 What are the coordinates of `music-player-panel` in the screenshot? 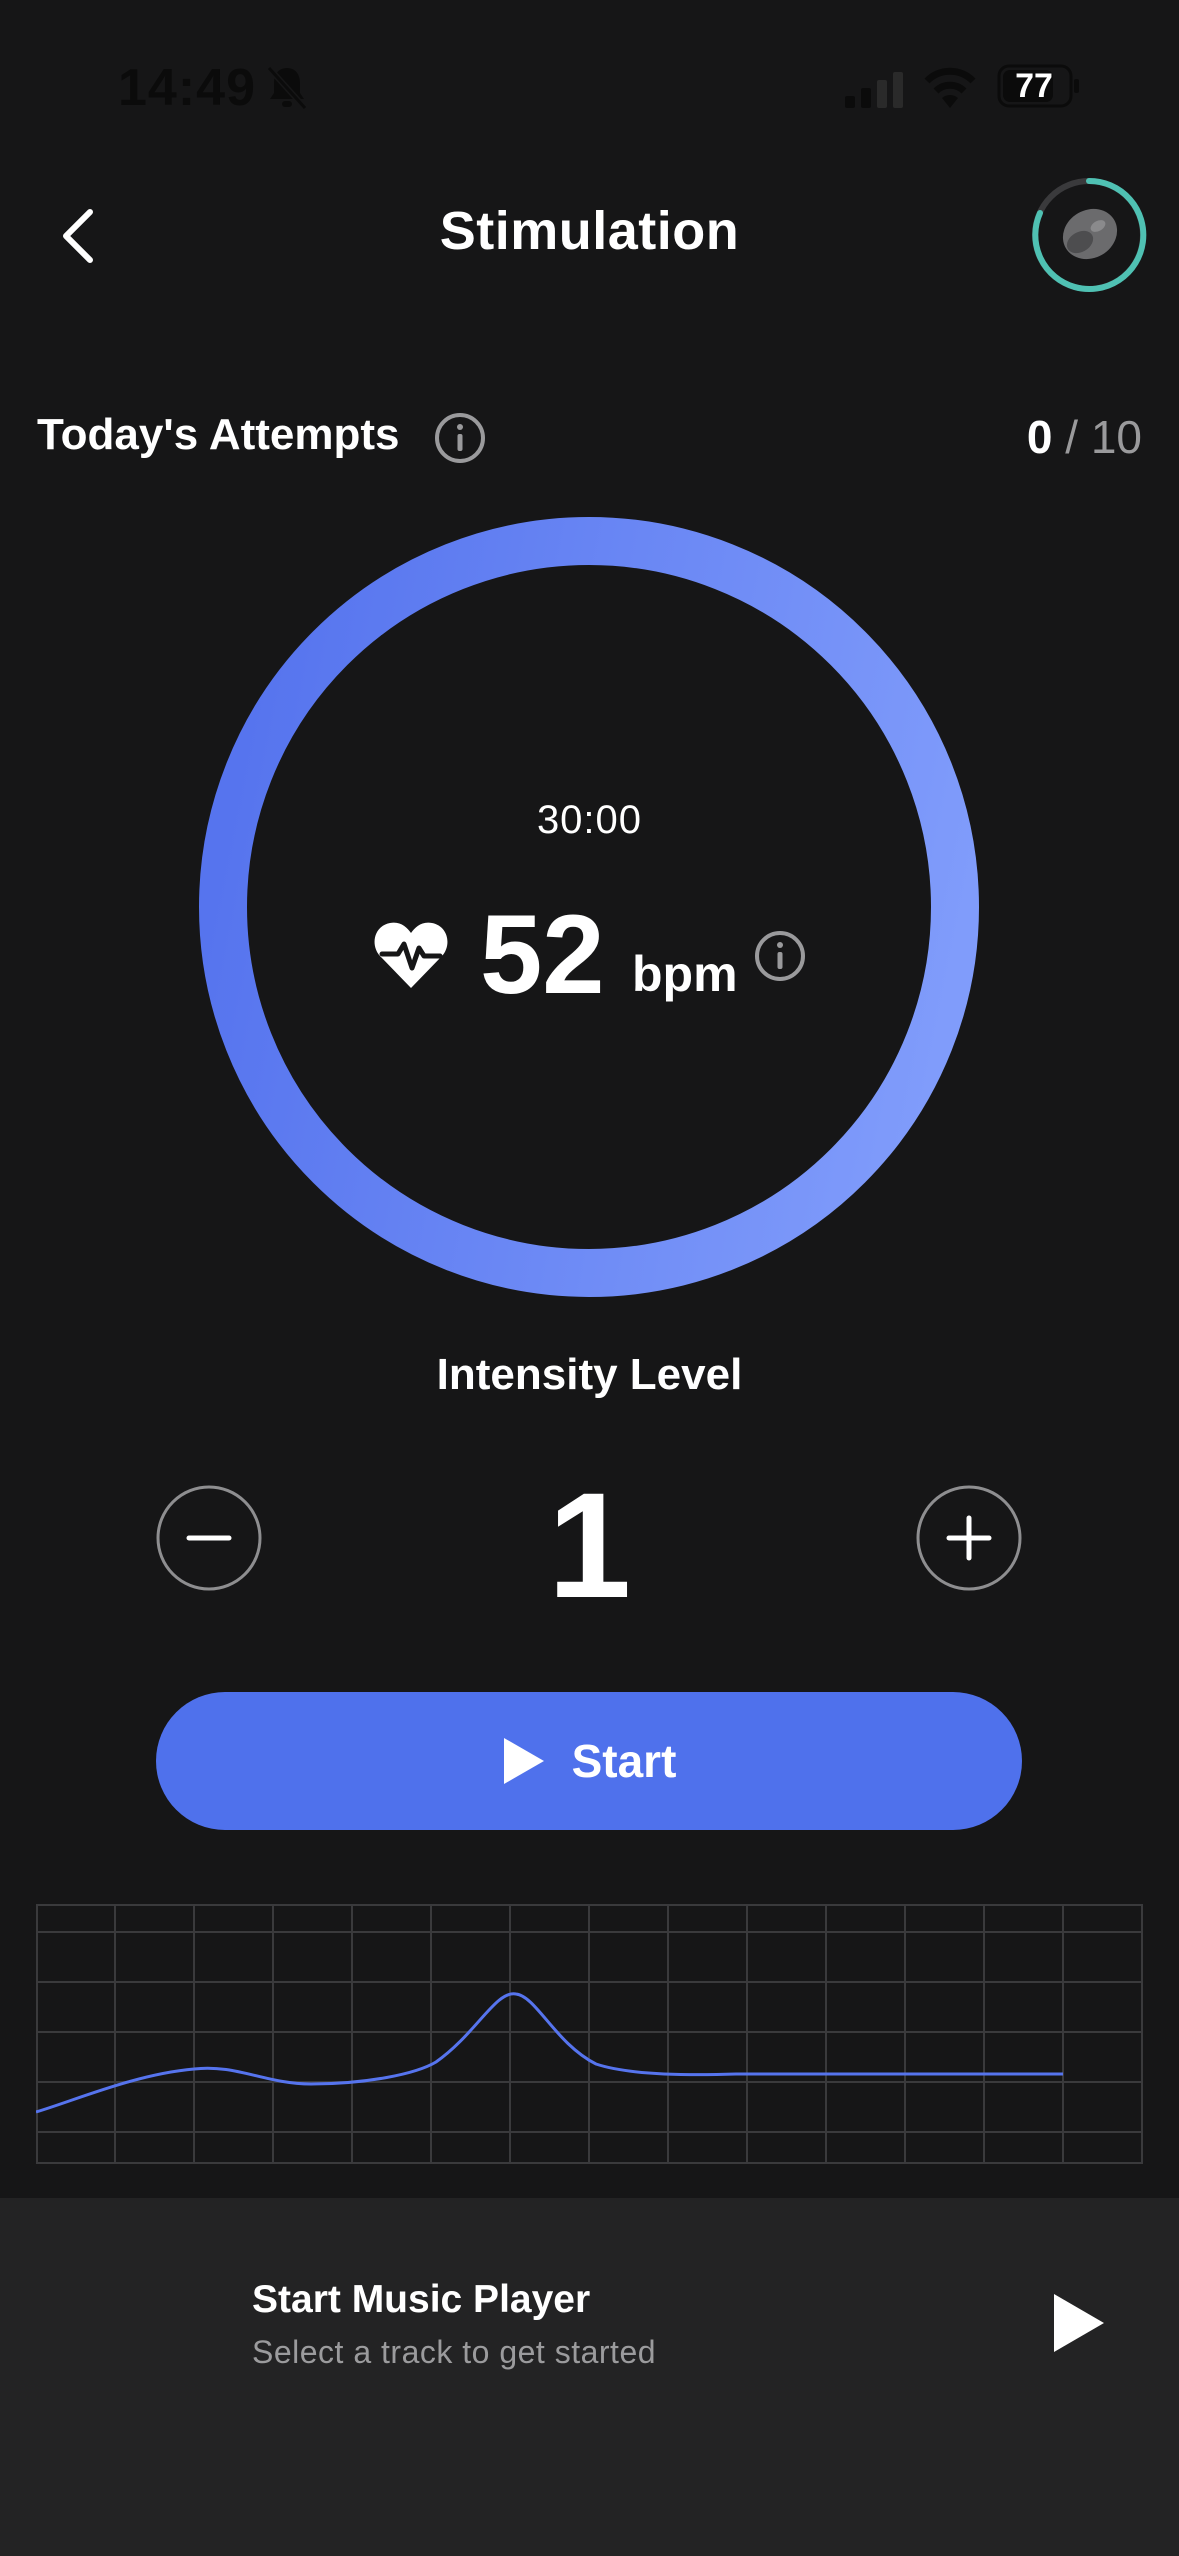 It's located at (589, 2377).